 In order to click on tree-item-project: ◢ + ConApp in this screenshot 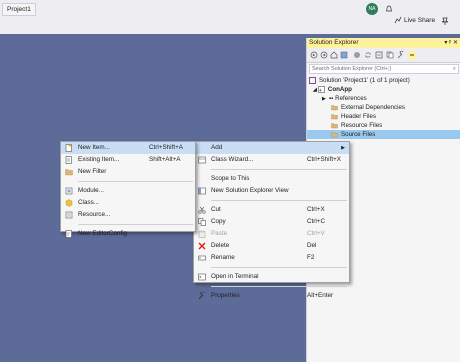, I will do `click(383, 89)`.